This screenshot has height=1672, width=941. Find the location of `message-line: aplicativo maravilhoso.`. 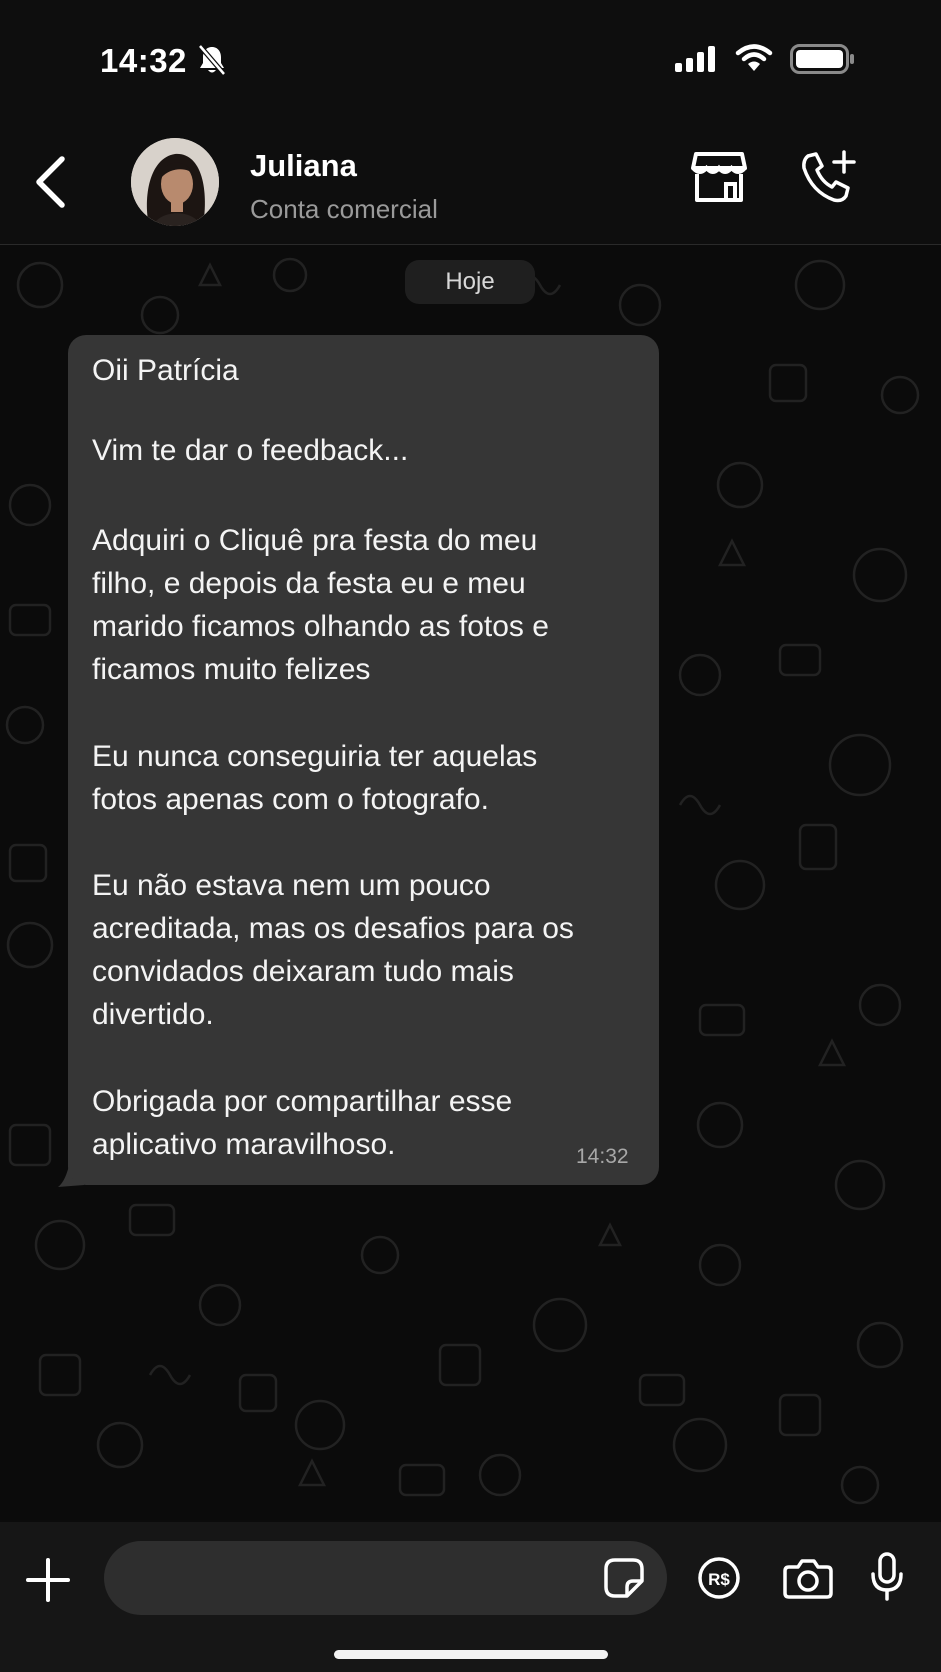

message-line: aplicativo maravilhoso. is located at coordinates (244, 1144).